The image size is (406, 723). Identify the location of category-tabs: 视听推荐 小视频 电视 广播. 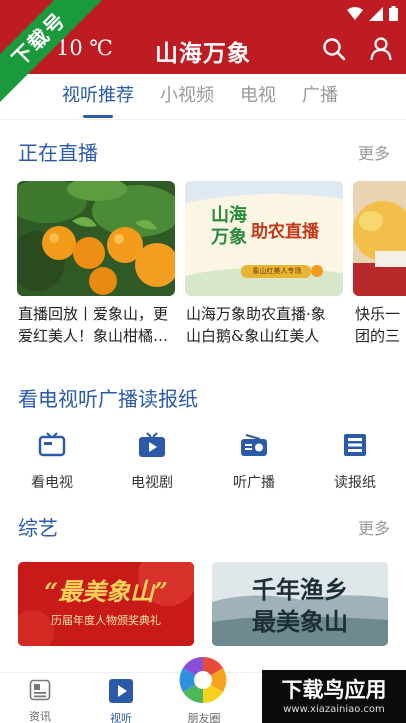
(203, 97).